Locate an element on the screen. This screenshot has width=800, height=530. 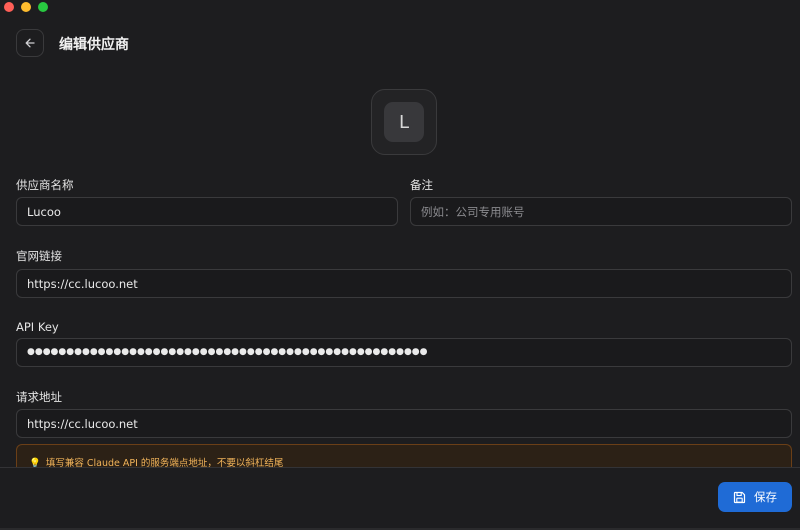
footer-bar: 保存 is located at coordinates (400, 498).